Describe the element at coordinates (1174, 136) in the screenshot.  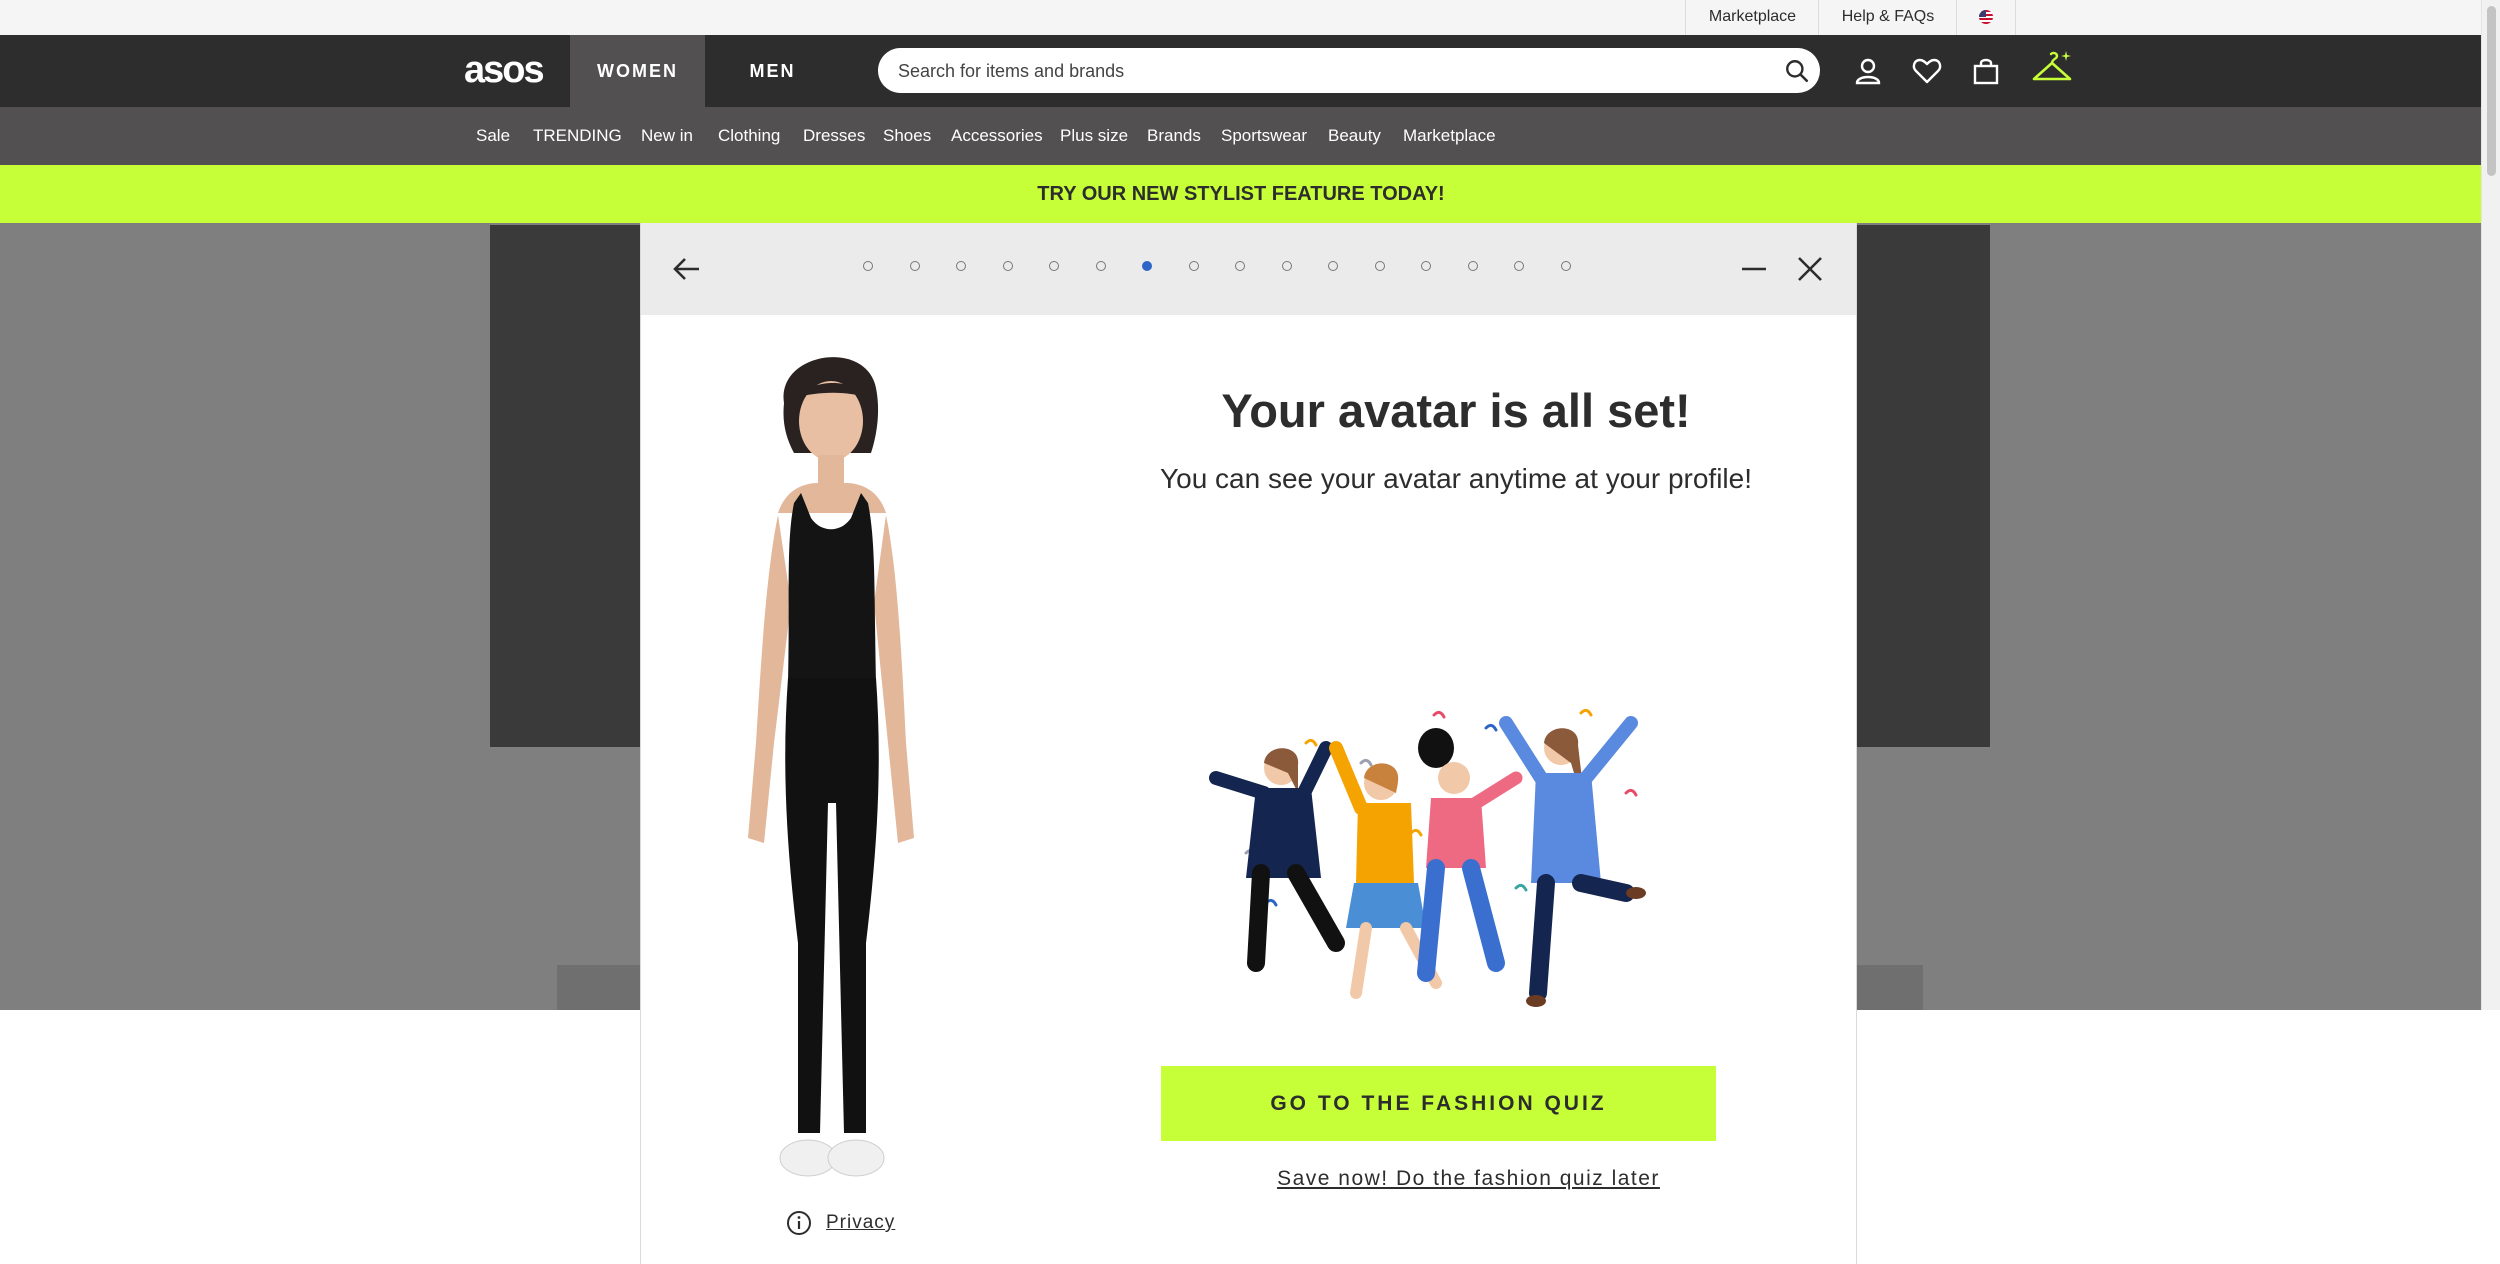
I see `nav-brands: Brands` at that location.